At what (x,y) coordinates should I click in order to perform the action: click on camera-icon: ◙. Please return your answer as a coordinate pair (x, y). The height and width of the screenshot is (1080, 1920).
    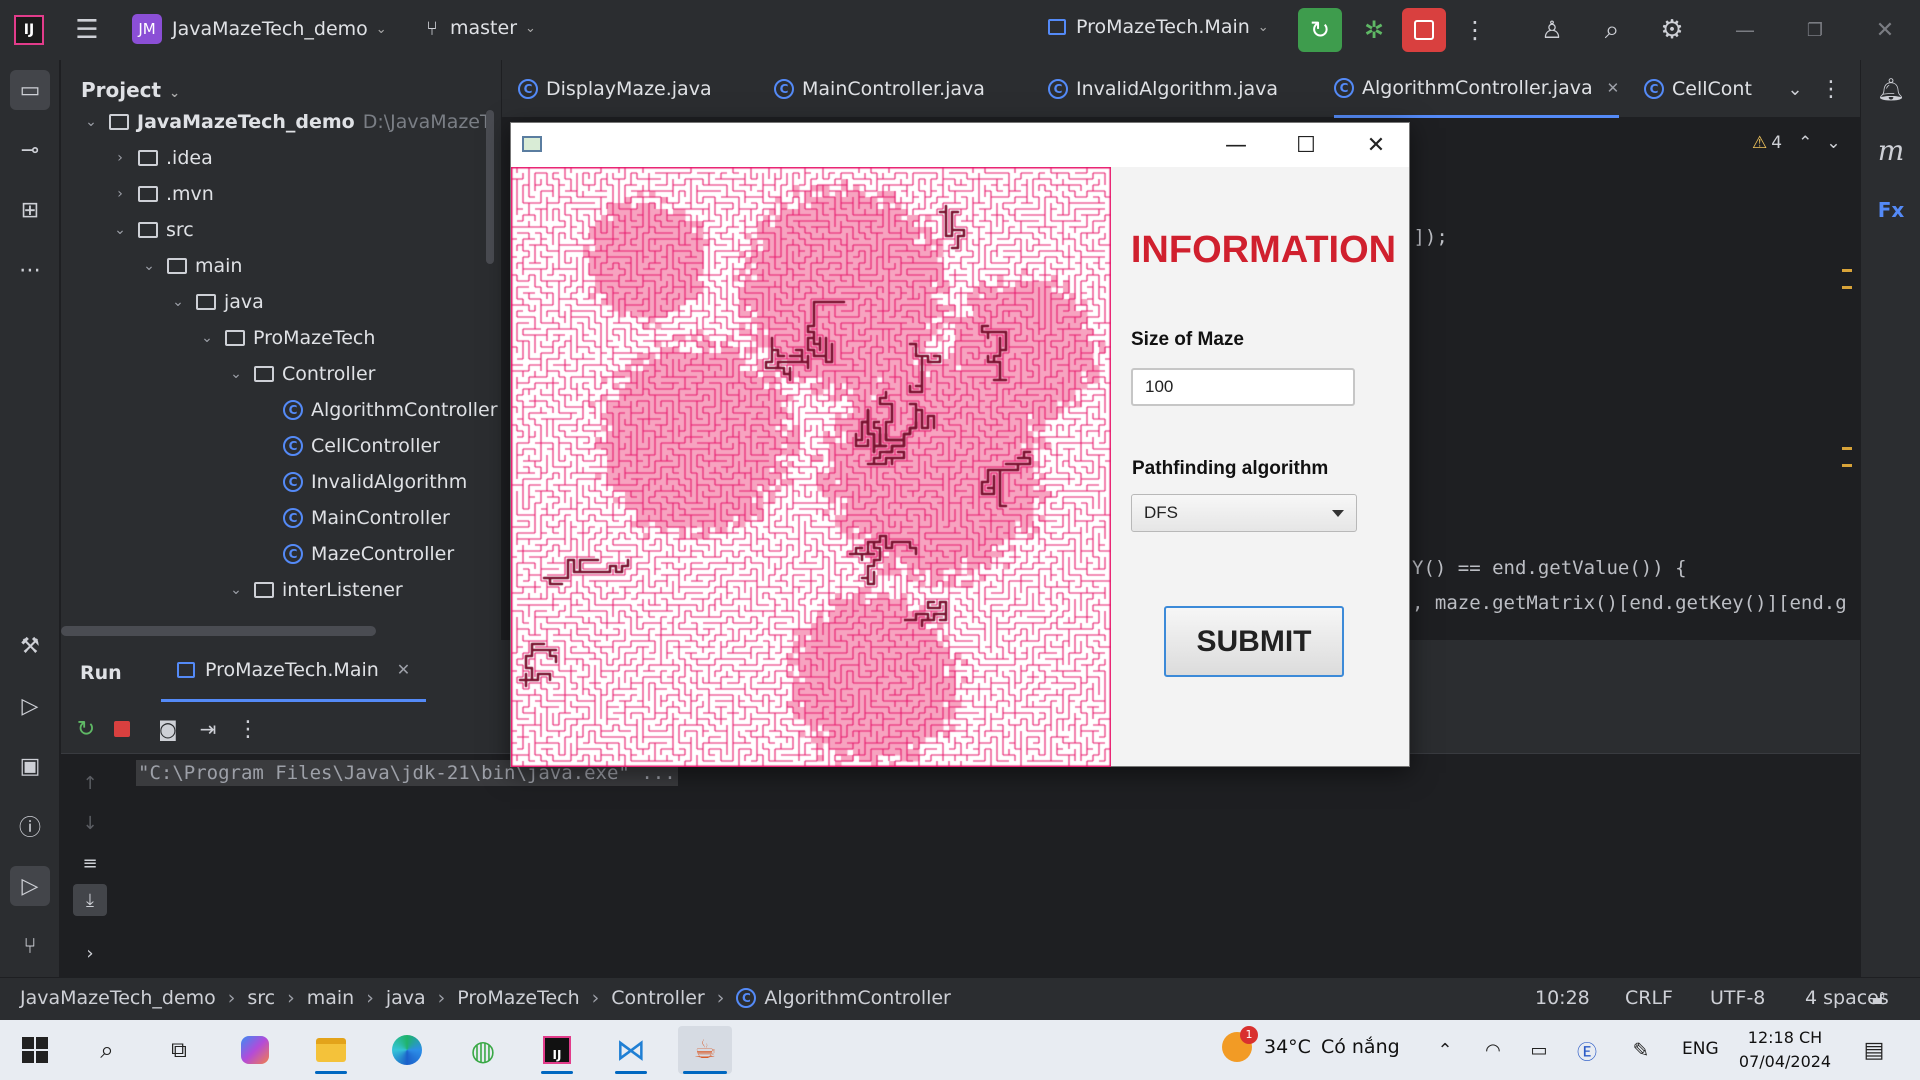
    Looking at the image, I should click on (168, 729).